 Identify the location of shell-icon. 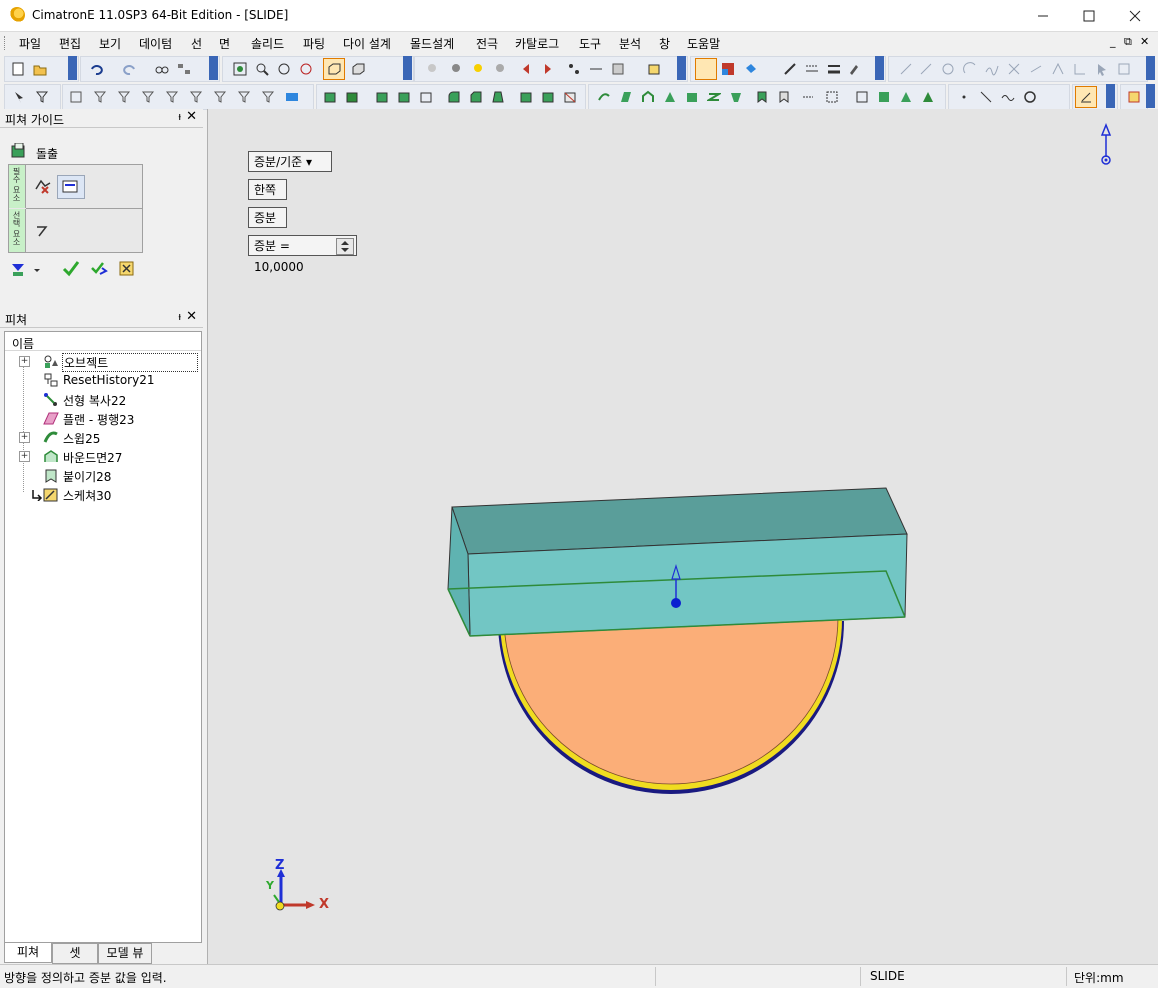
(426, 97).